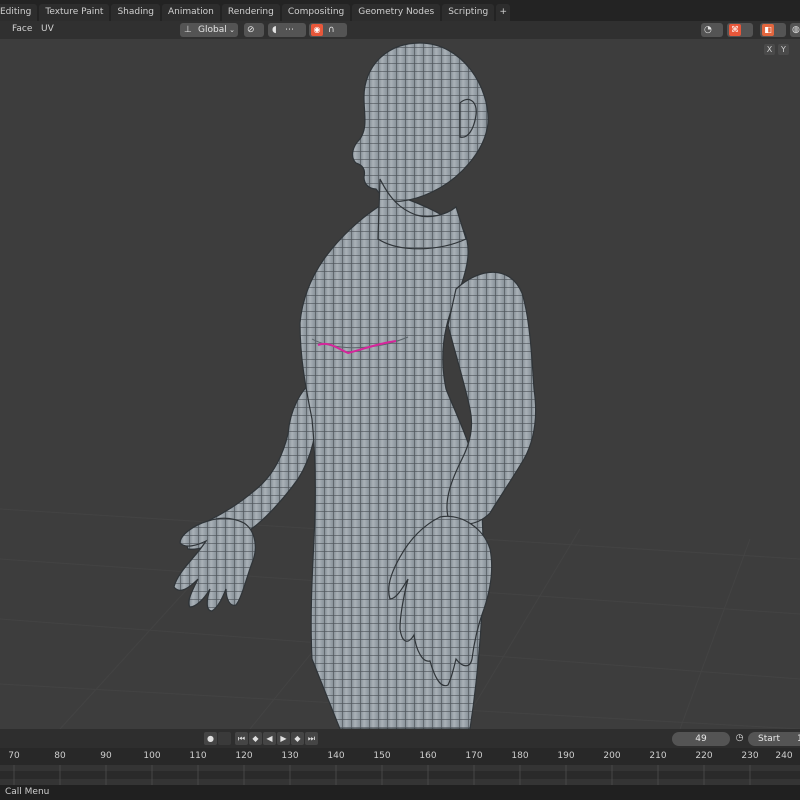 This screenshot has height=800, width=800. I want to click on play-reverse-button: ◀, so click(269, 738).